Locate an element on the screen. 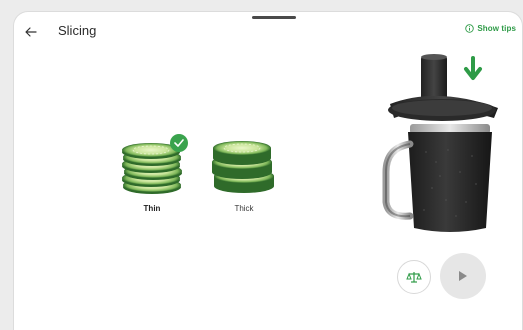  arrow-left-icon is located at coordinates (31, 32).